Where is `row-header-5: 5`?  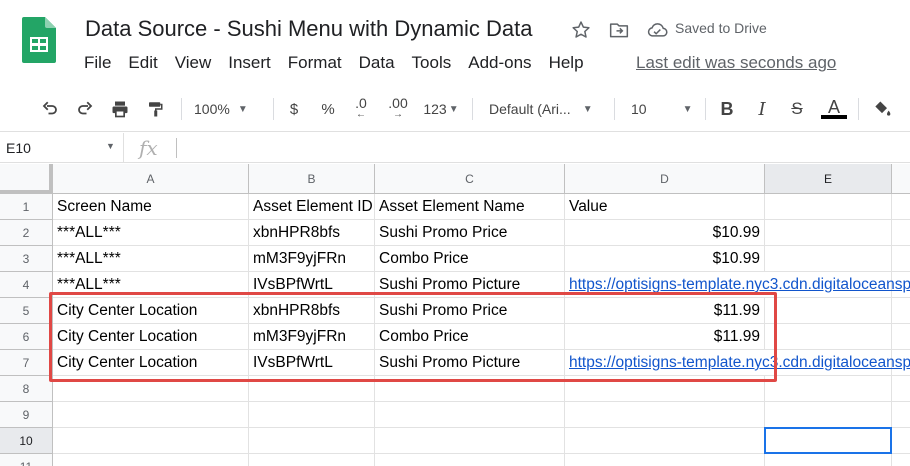 row-header-5: 5 is located at coordinates (26, 311).